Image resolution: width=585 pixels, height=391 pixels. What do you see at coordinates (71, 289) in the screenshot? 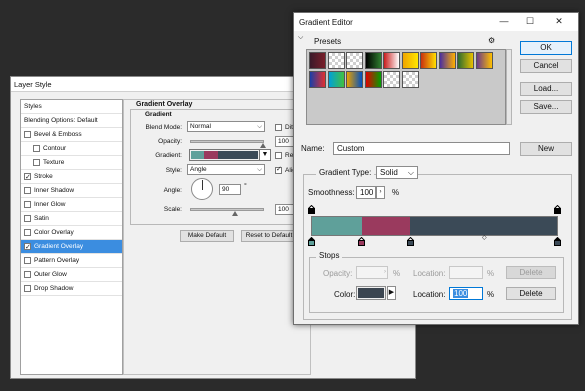
I see `styles-list-item: Drop Shadow` at bounding box center [71, 289].